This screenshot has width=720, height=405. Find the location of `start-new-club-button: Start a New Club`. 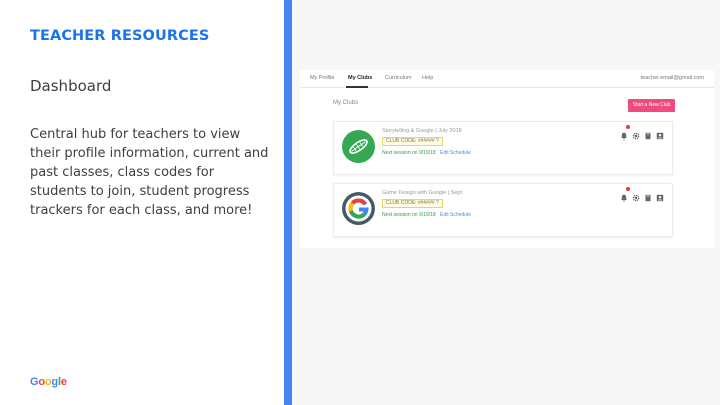

start-new-club-button: Start a New Club is located at coordinates (651, 105).